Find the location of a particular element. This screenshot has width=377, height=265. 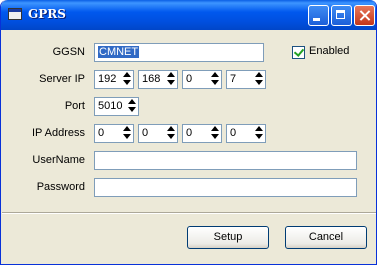

window-app-icon is located at coordinates (15, 14).